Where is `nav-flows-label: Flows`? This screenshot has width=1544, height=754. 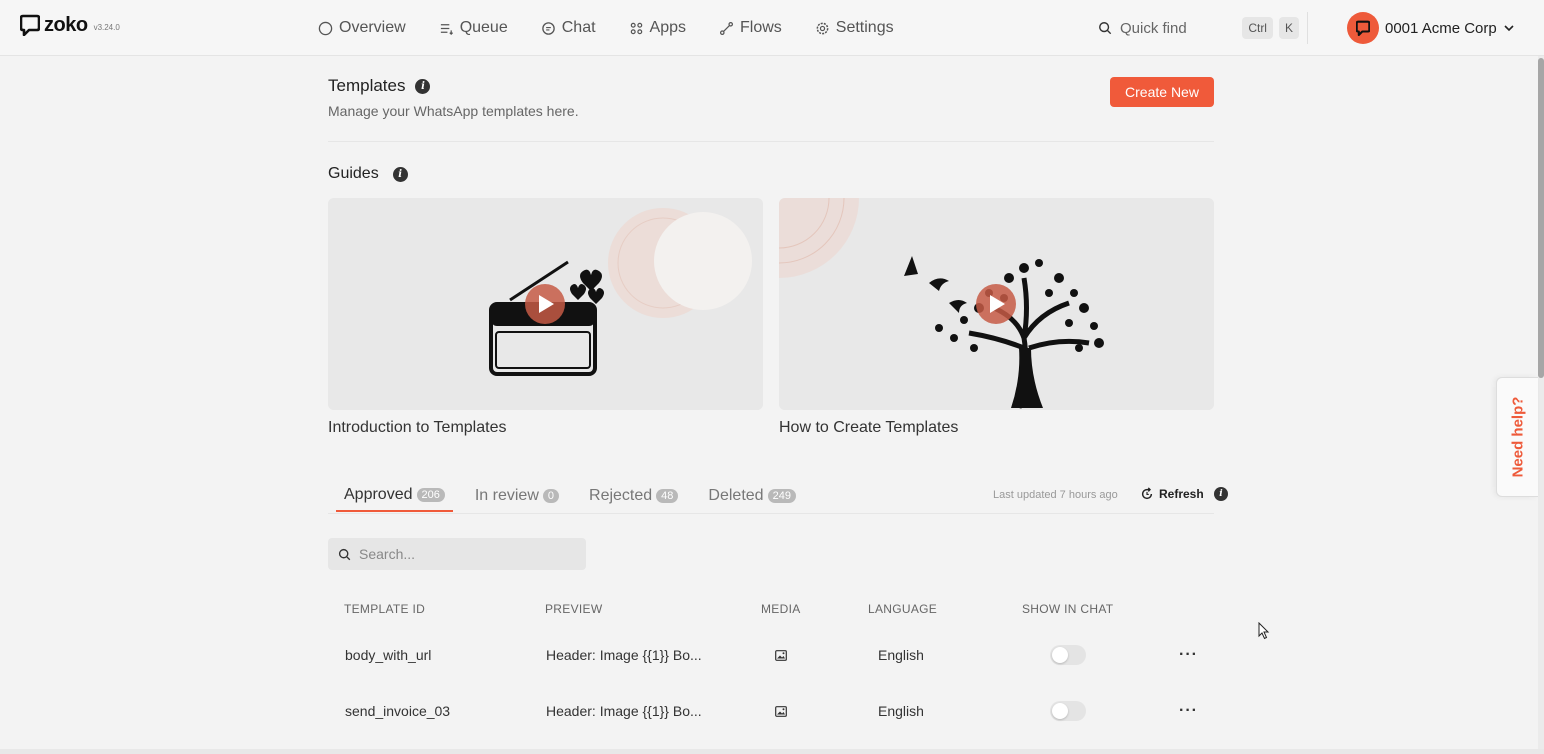
nav-flows-label: Flows is located at coordinates (761, 27).